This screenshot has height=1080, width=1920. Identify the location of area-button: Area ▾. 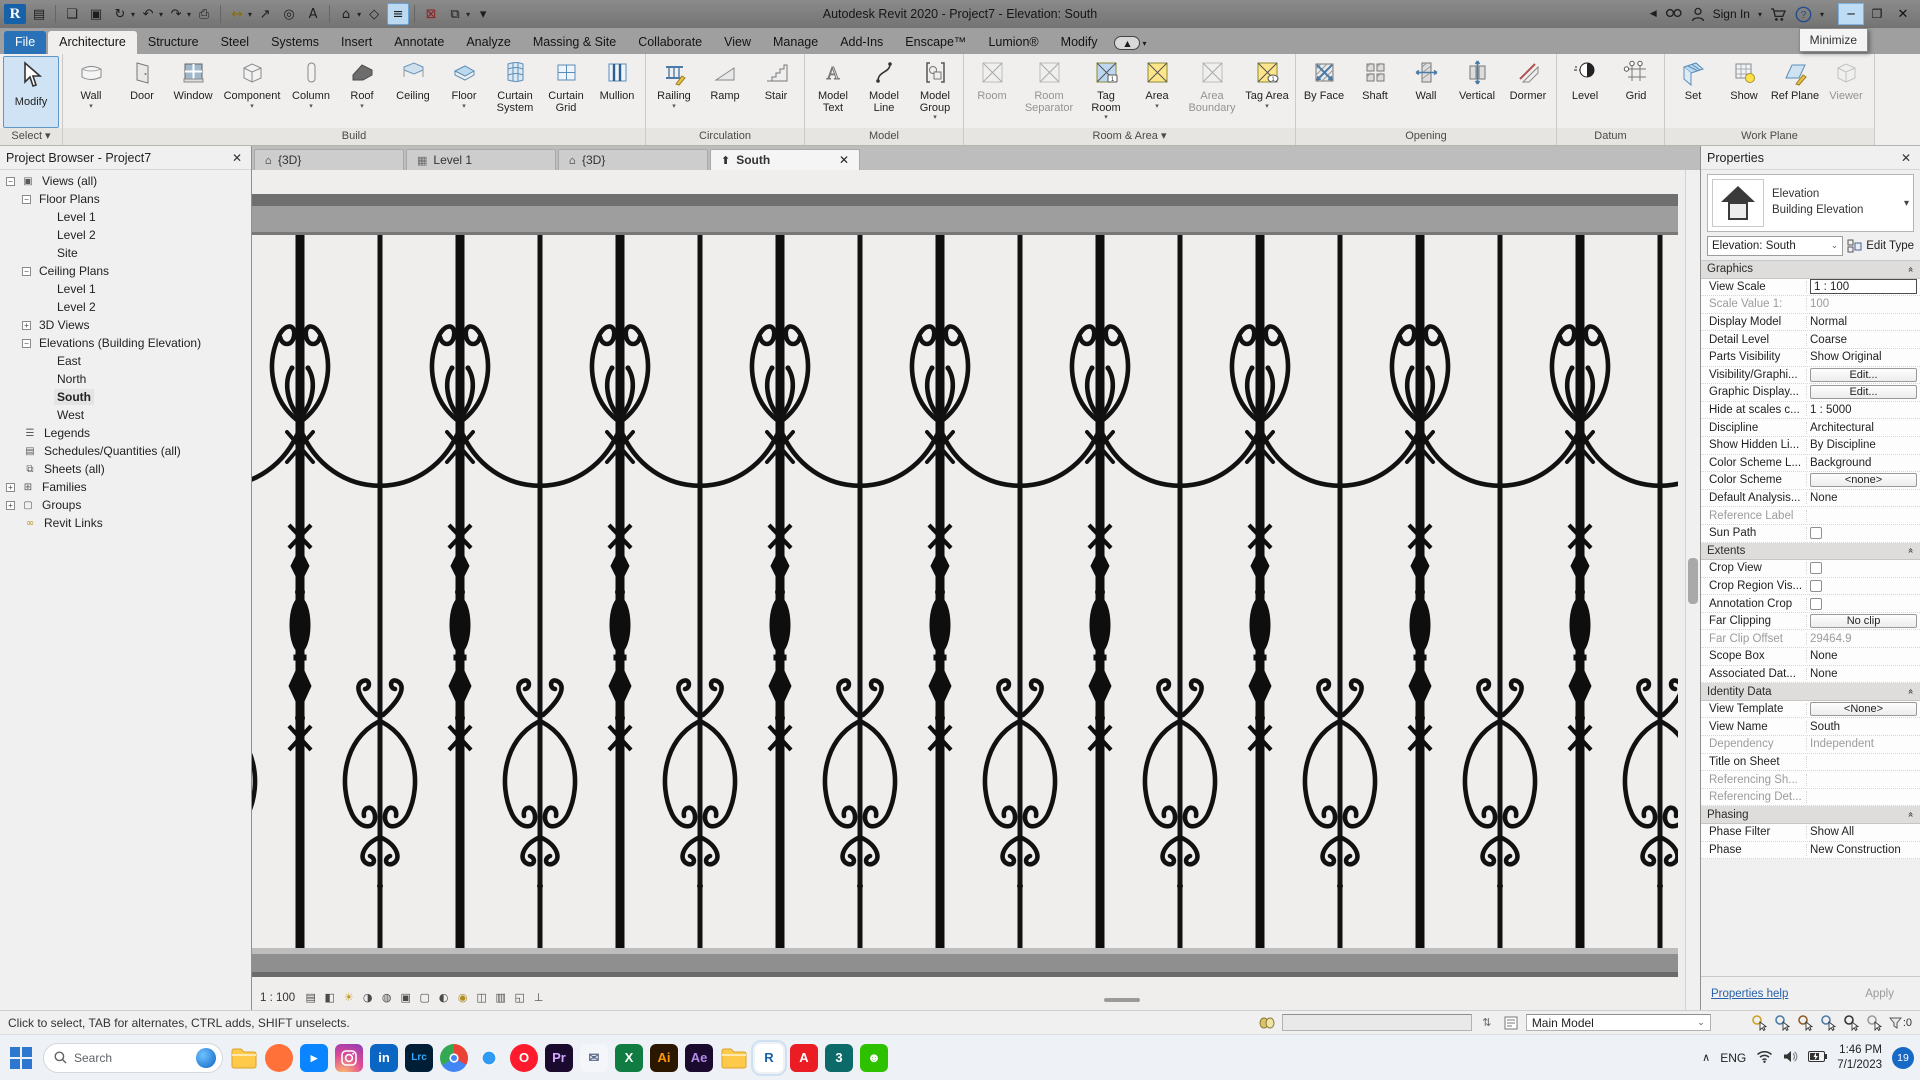
(1157, 92).